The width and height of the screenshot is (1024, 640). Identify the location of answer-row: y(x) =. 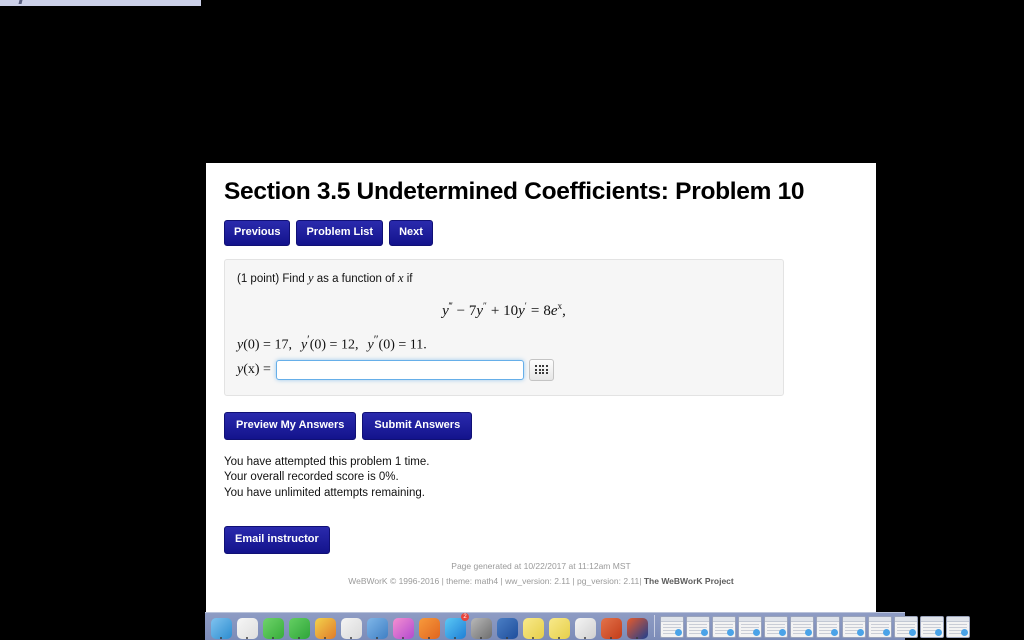
(504, 369).